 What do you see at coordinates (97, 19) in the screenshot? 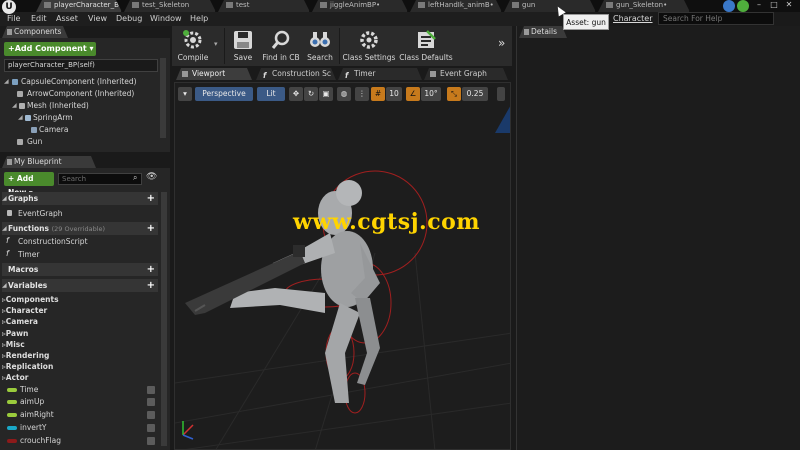
I see `menu-view: View` at bounding box center [97, 19].